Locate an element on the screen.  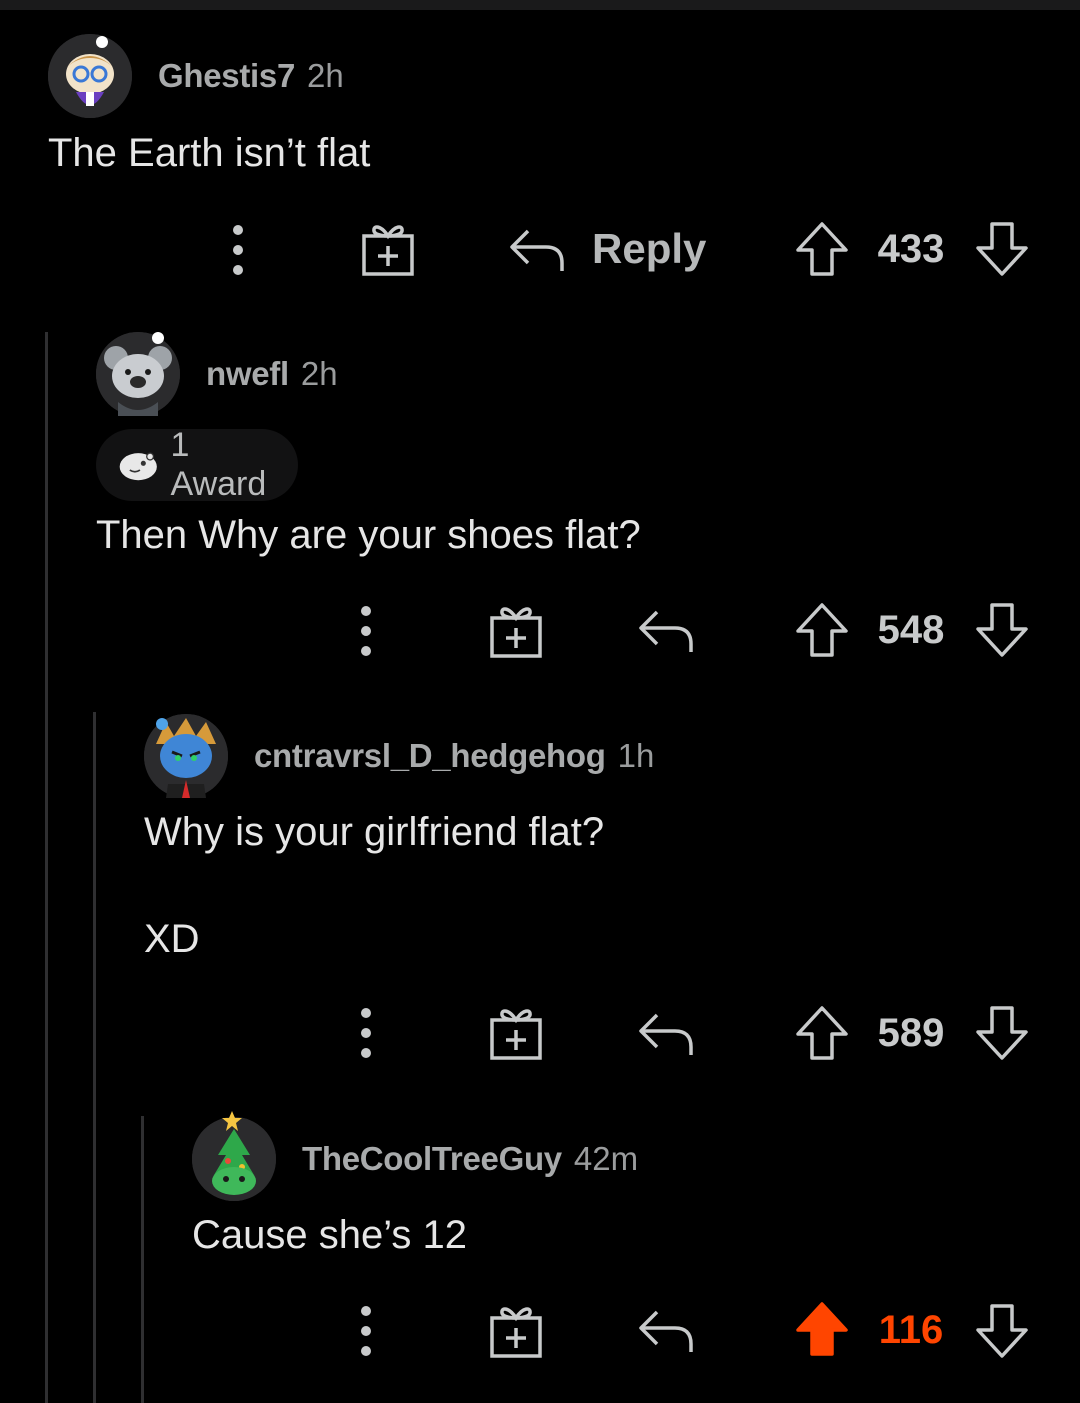
reply-button: Reply is located at coordinates (608, 249).